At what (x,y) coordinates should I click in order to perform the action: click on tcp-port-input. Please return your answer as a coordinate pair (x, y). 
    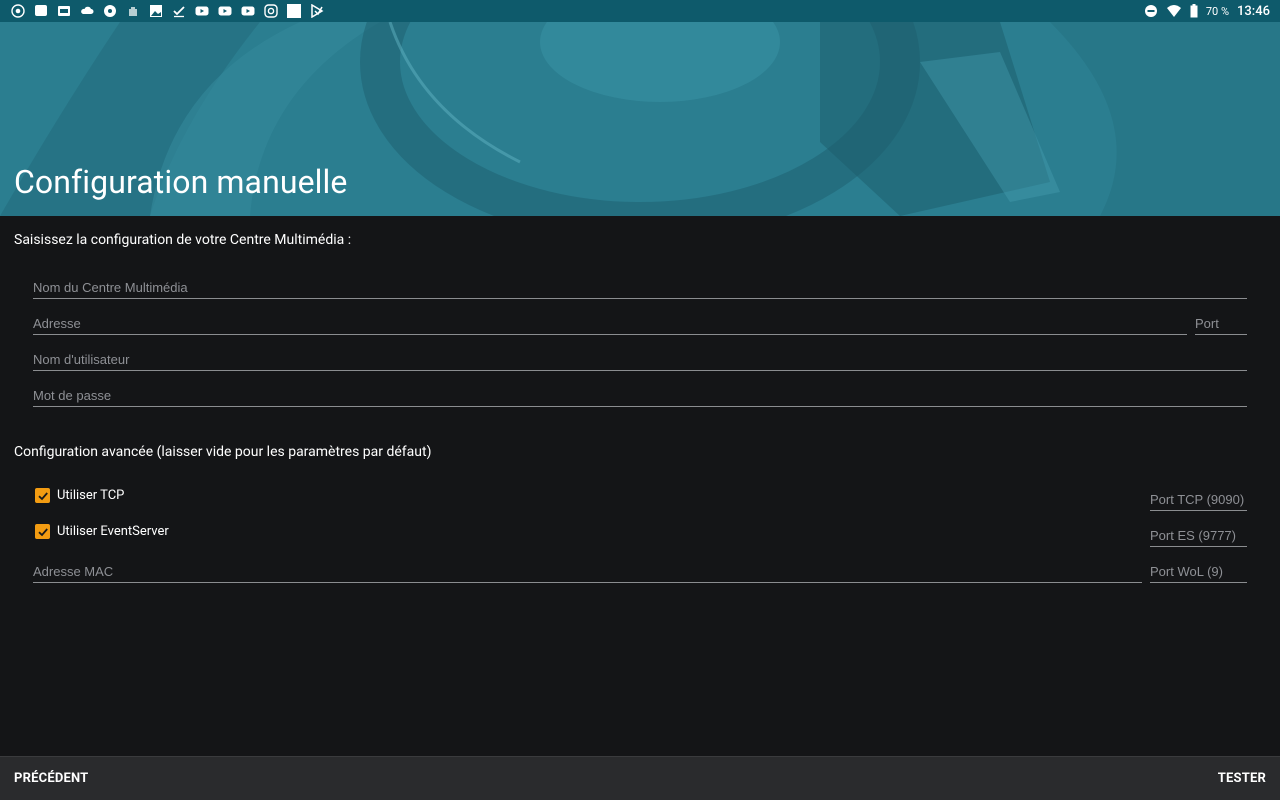
    Looking at the image, I should click on (1198, 499).